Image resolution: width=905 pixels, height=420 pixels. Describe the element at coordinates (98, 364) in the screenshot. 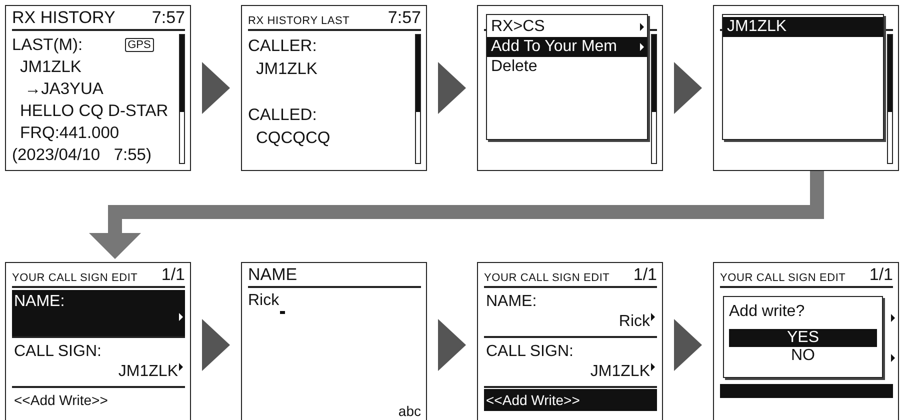

I see `settings-row: CALL SIGN: JM1ZLK` at that location.